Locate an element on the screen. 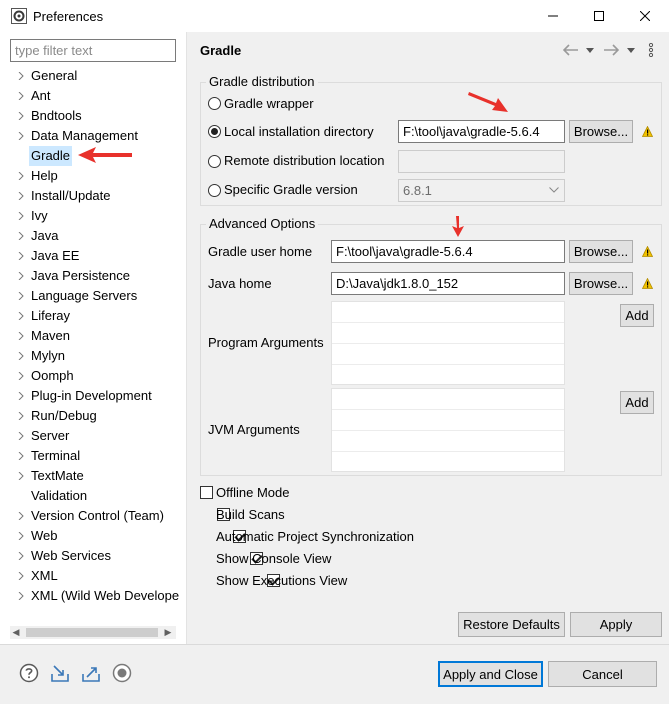 The image size is (669, 704). forward-menu-button is located at coordinates (631, 50).